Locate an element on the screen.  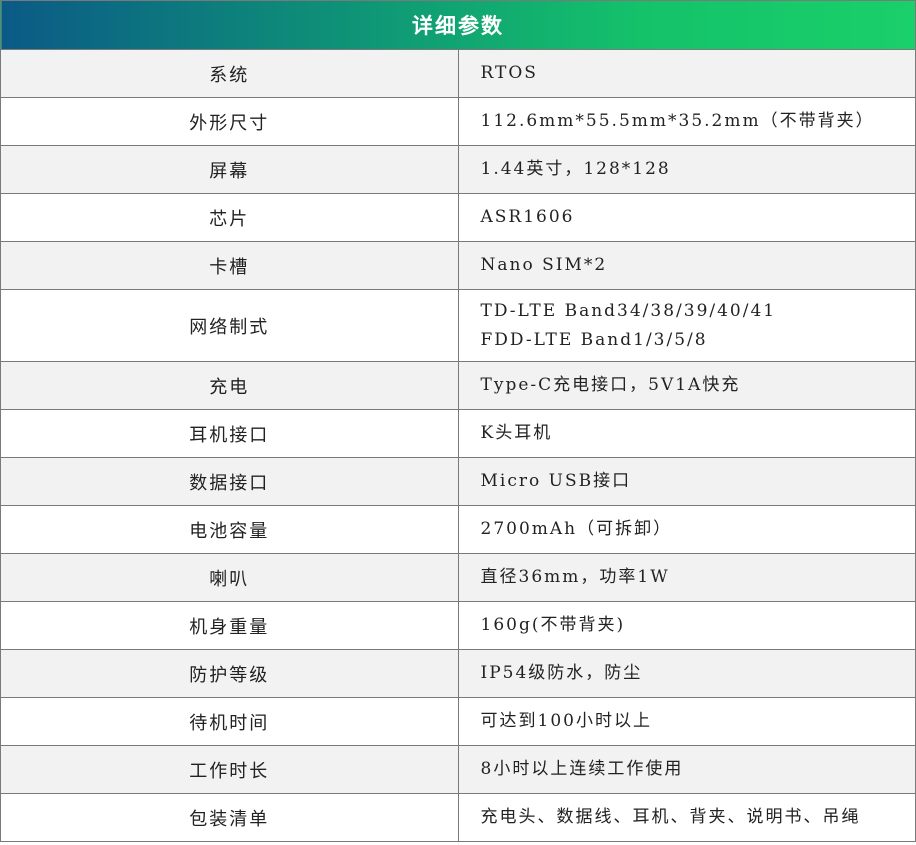
table-row: 充电 Type-C充电接口，5V1A快充 is located at coordinates (458, 385).